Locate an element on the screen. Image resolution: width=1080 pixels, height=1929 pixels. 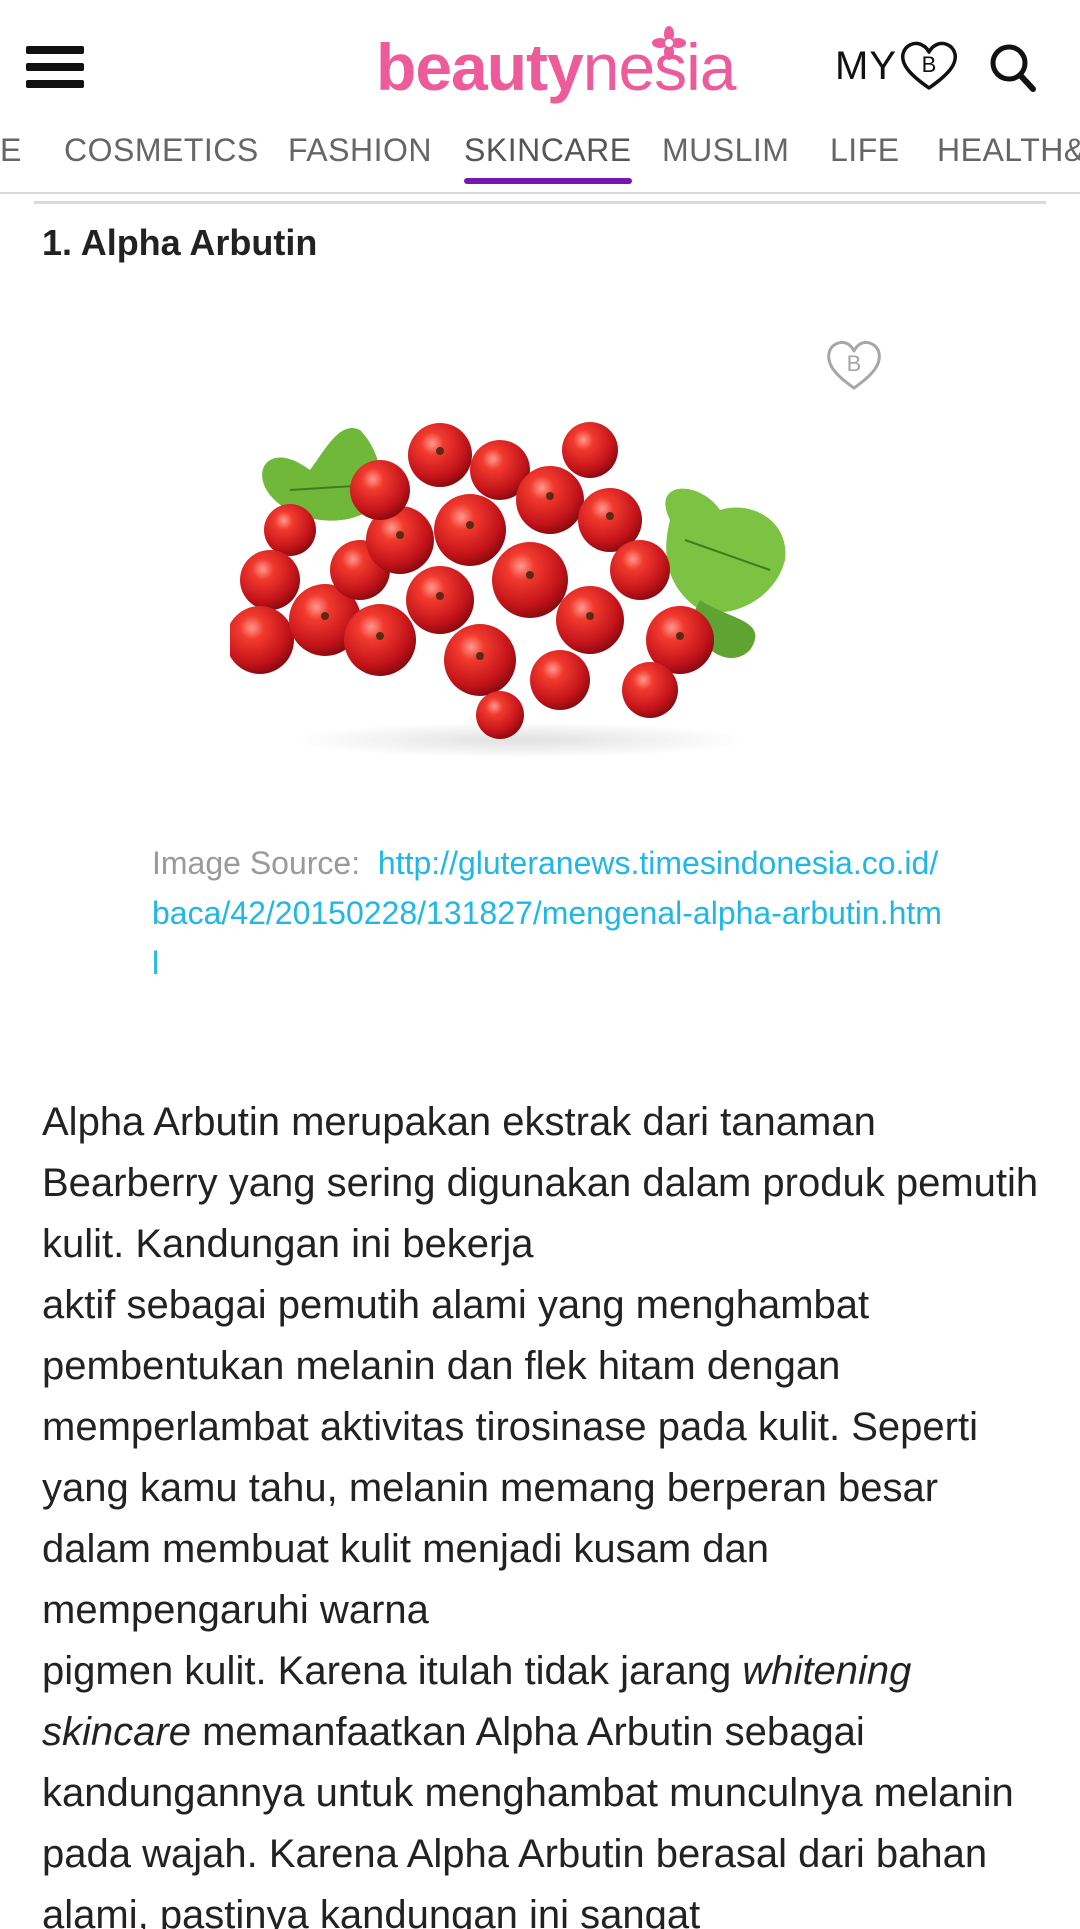
section-divider is located at coordinates (540, 202).